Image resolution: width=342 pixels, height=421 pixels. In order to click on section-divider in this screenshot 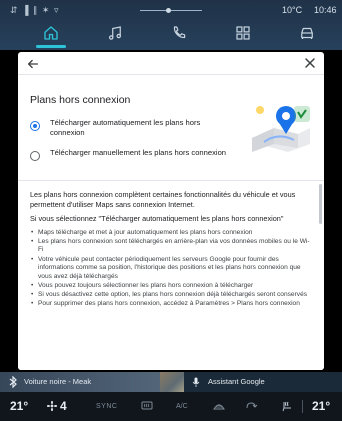, I will do `click(171, 180)`.